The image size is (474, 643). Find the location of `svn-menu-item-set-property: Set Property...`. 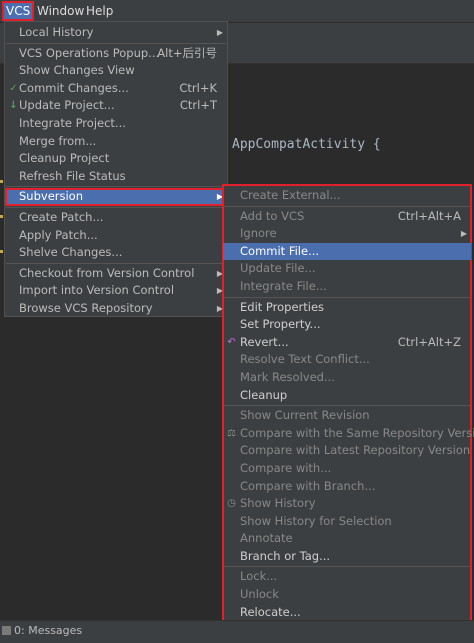

svn-menu-item-set-property: Set Property... is located at coordinates (347, 325).